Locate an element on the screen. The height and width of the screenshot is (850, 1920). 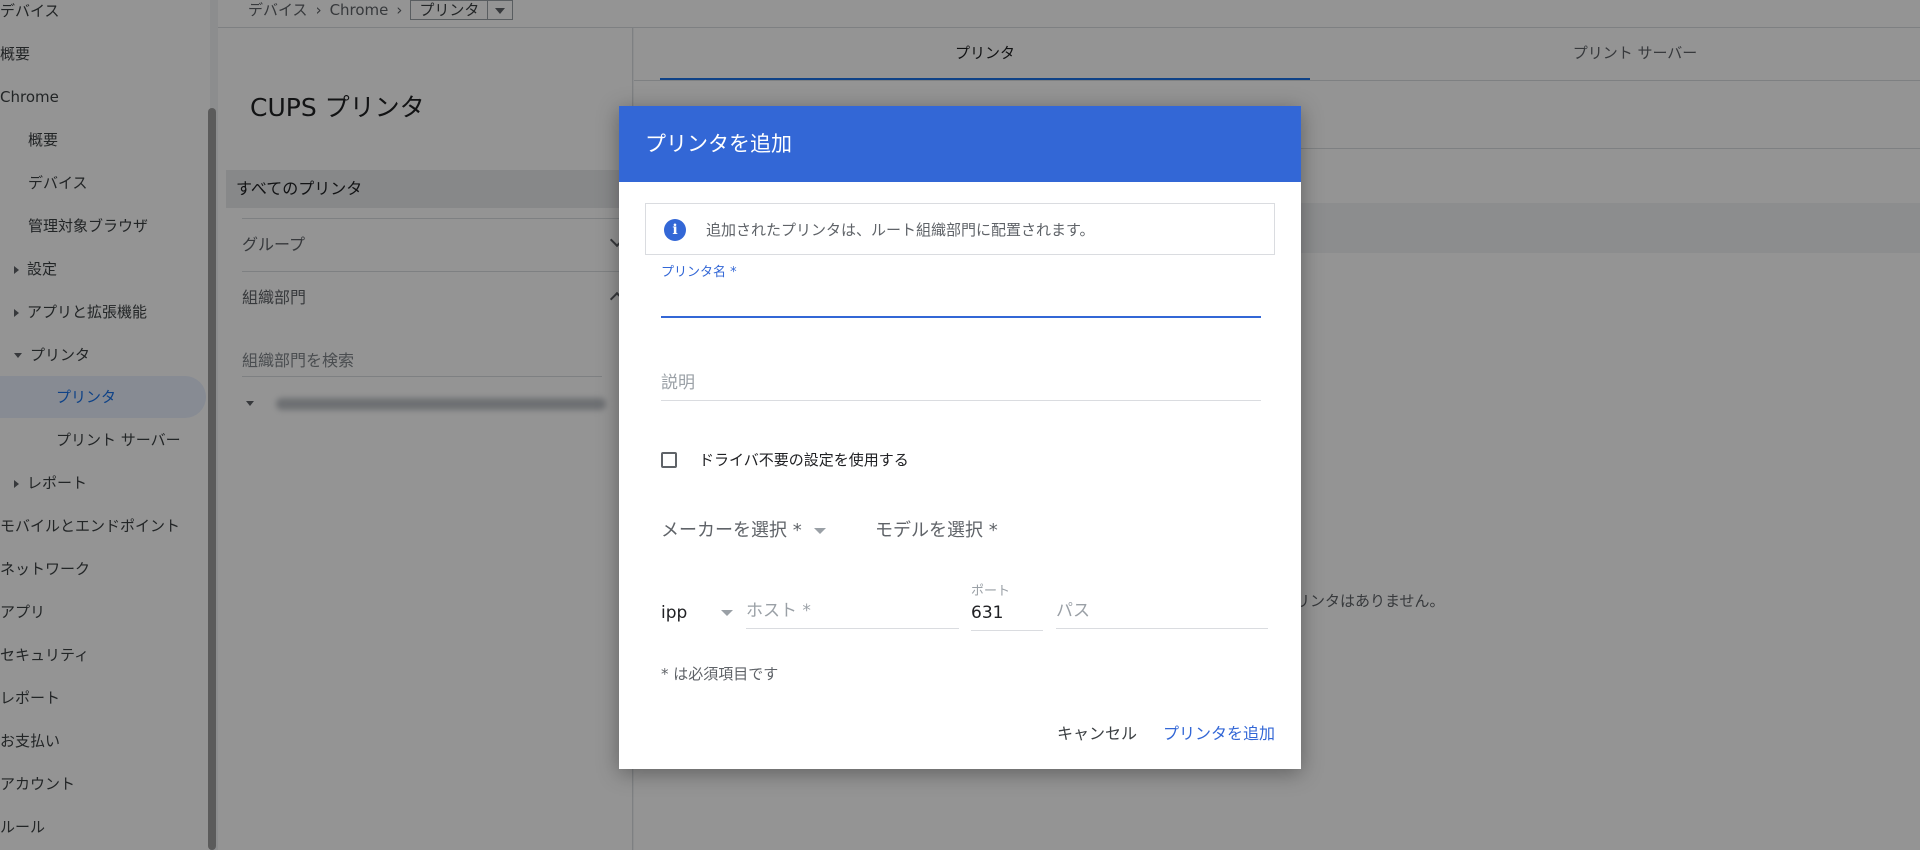
info-icon: i is located at coordinates (675, 230).